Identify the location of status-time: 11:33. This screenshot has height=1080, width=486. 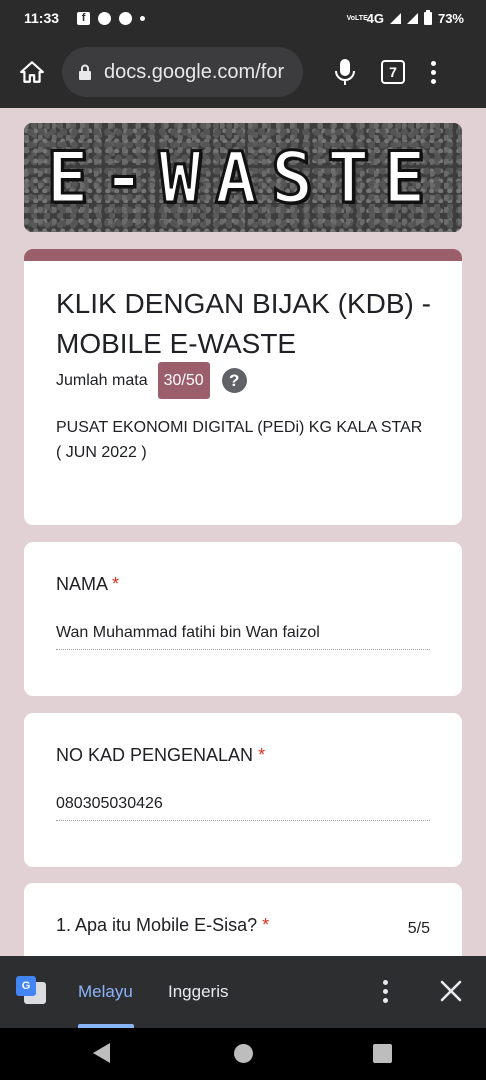
(42, 18).